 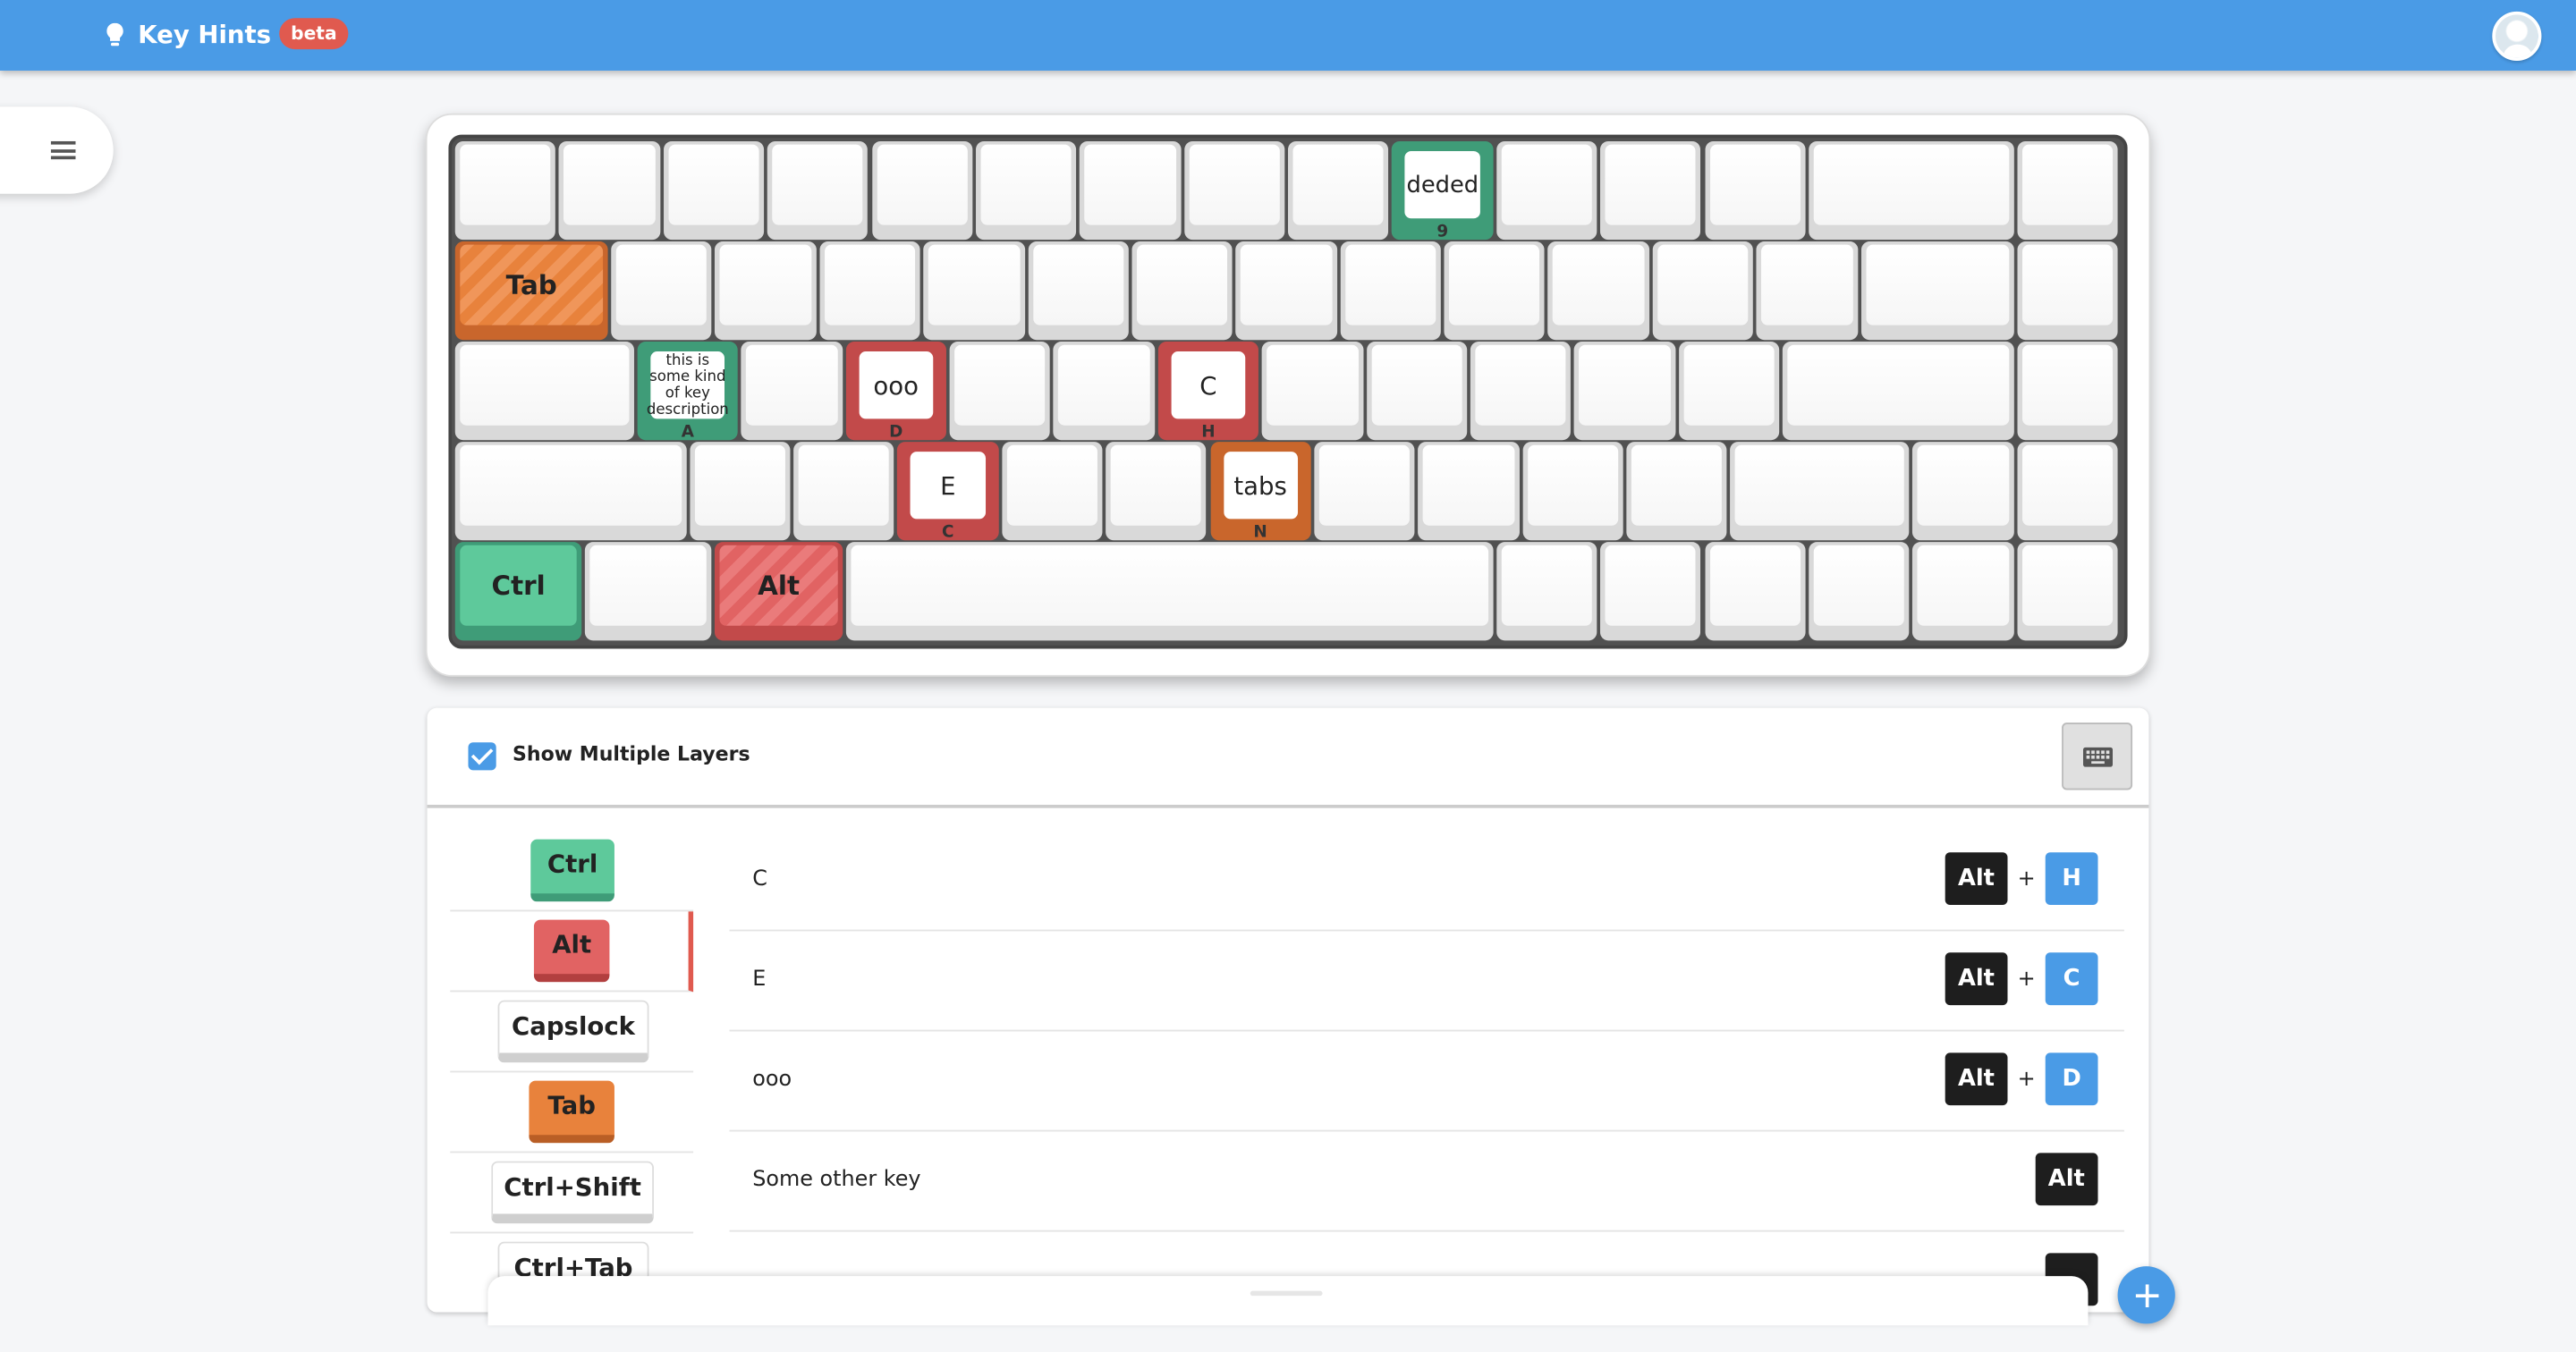 I want to click on layer-item-alt: Alt, so click(x=572, y=952).